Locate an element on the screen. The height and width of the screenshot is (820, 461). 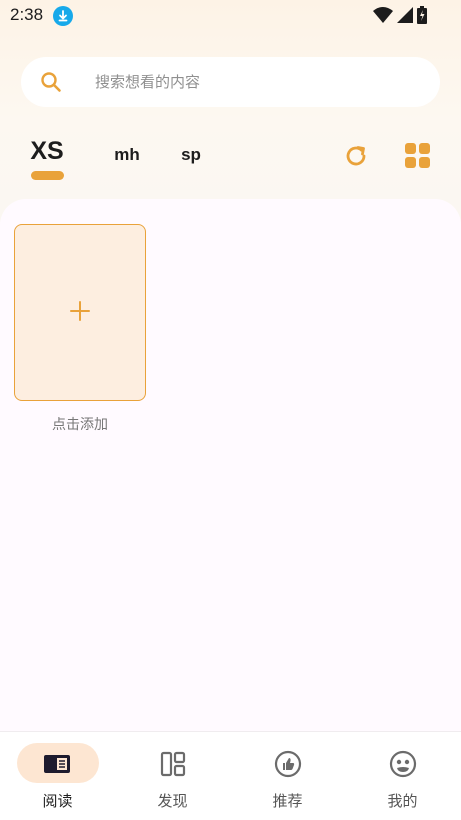
bottom-nav: 阅读 发现 推荐 我的 is located at coordinates (230, 775).